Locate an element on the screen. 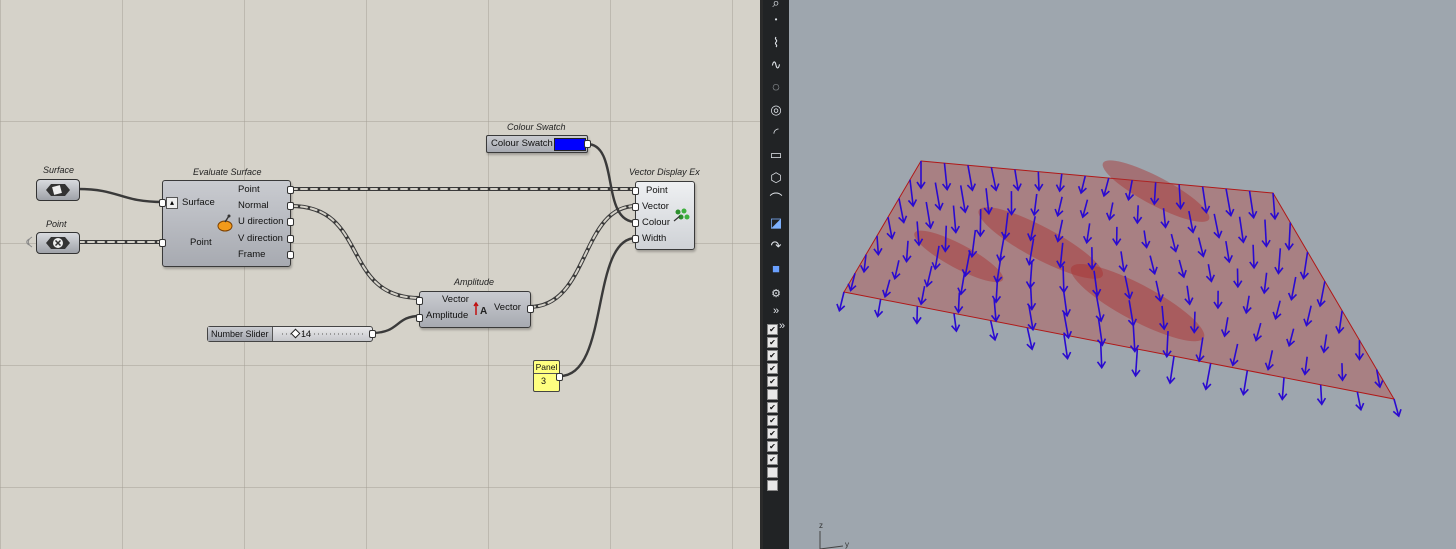 The height and width of the screenshot is (549, 1456). input-width: Width is located at coordinates (654, 238).